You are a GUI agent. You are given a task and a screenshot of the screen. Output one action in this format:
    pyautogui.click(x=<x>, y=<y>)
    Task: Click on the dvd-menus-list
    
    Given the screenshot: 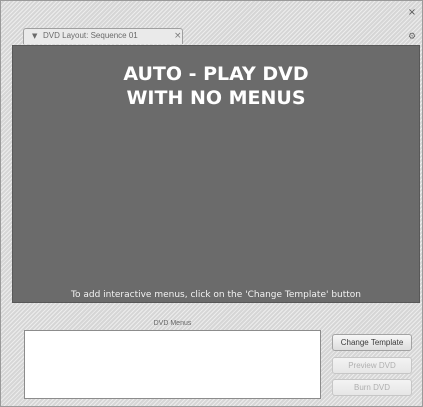 What is the action you would take?
    pyautogui.click(x=172, y=364)
    